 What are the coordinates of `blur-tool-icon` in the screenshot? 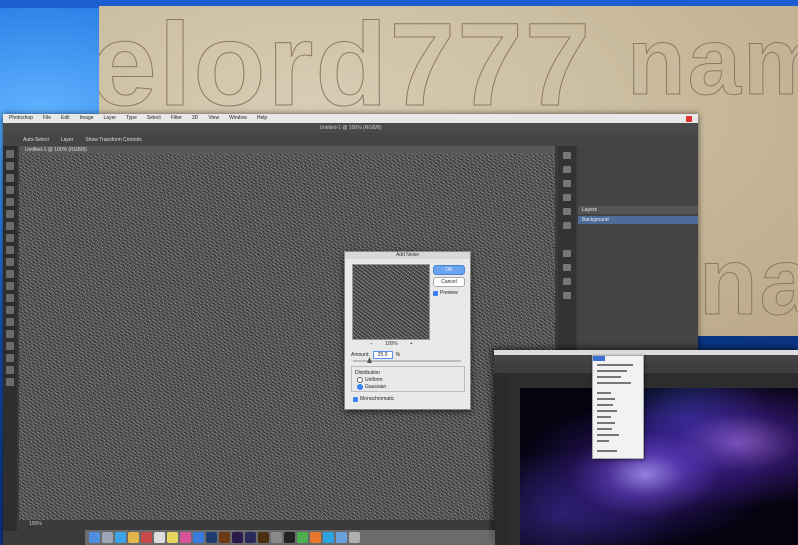 It's located at (10, 298).